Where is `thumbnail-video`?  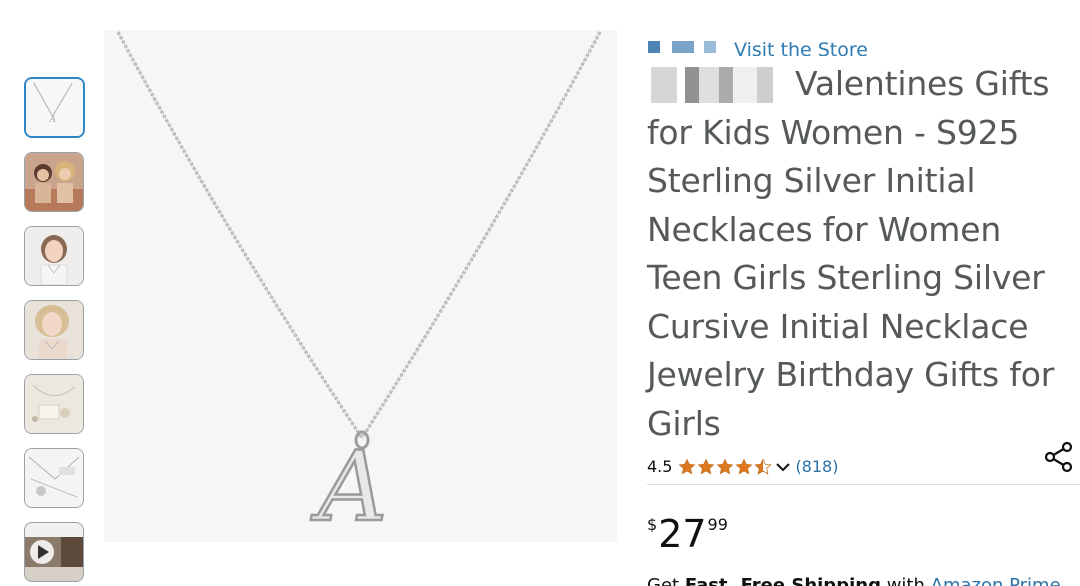
thumbnail-video is located at coordinates (54, 552).